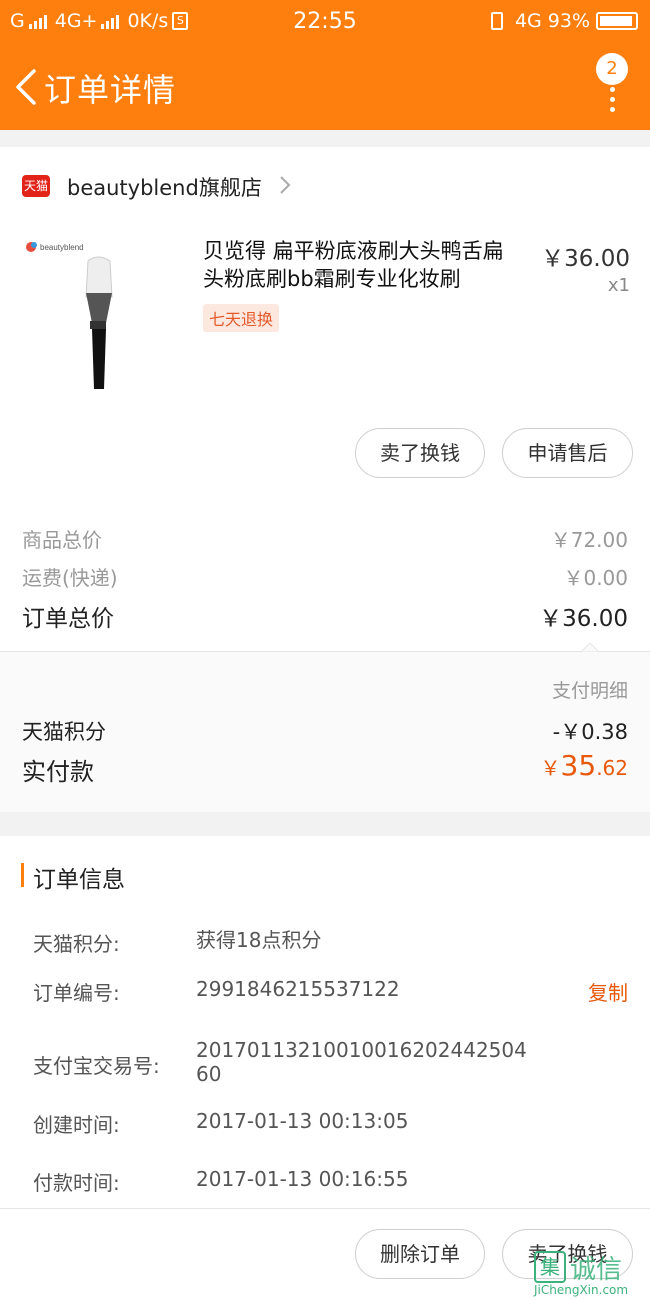 This screenshot has height=1300, width=650. I want to click on actual-paid-integer: 35, so click(578, 765).